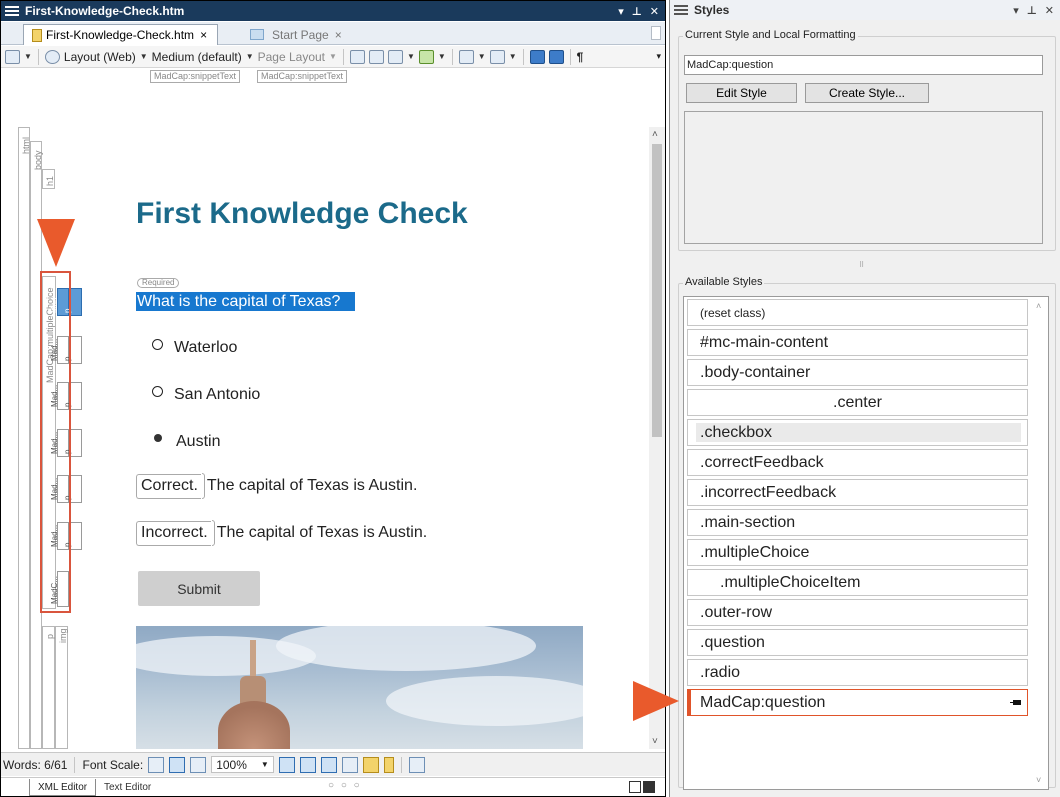 This screenshot has width=1060, height=797. Describe the element at coordinates (376, 56) in the screenshot. I see `show-blocks-icon` at that location.